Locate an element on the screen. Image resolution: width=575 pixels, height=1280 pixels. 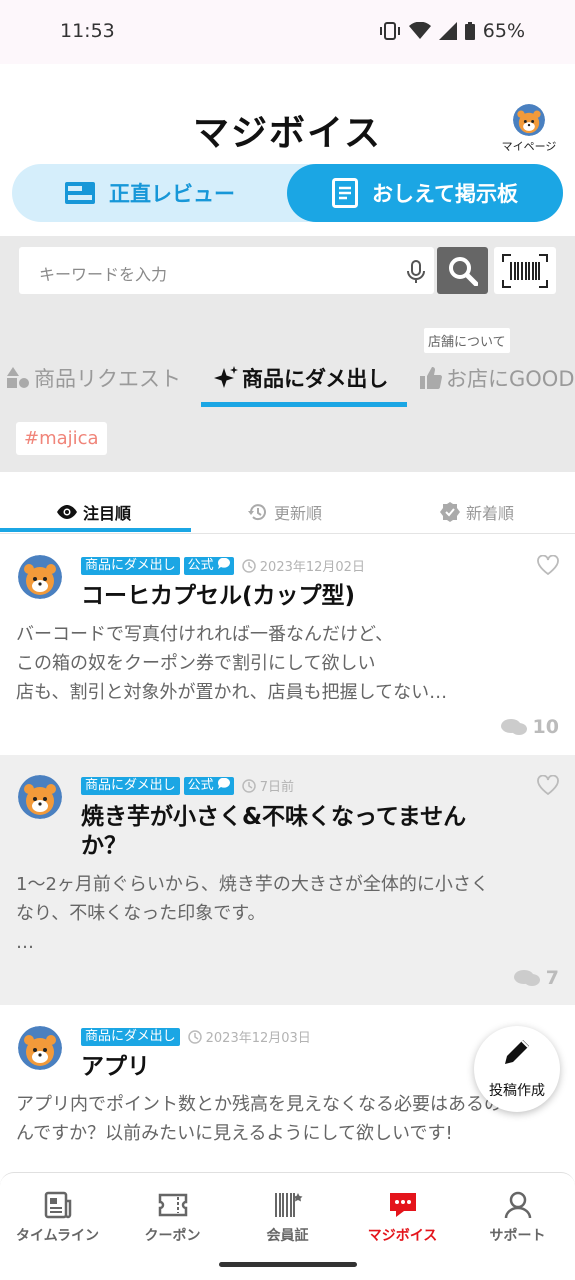
battery-icon is located at coordinates (469, 31).